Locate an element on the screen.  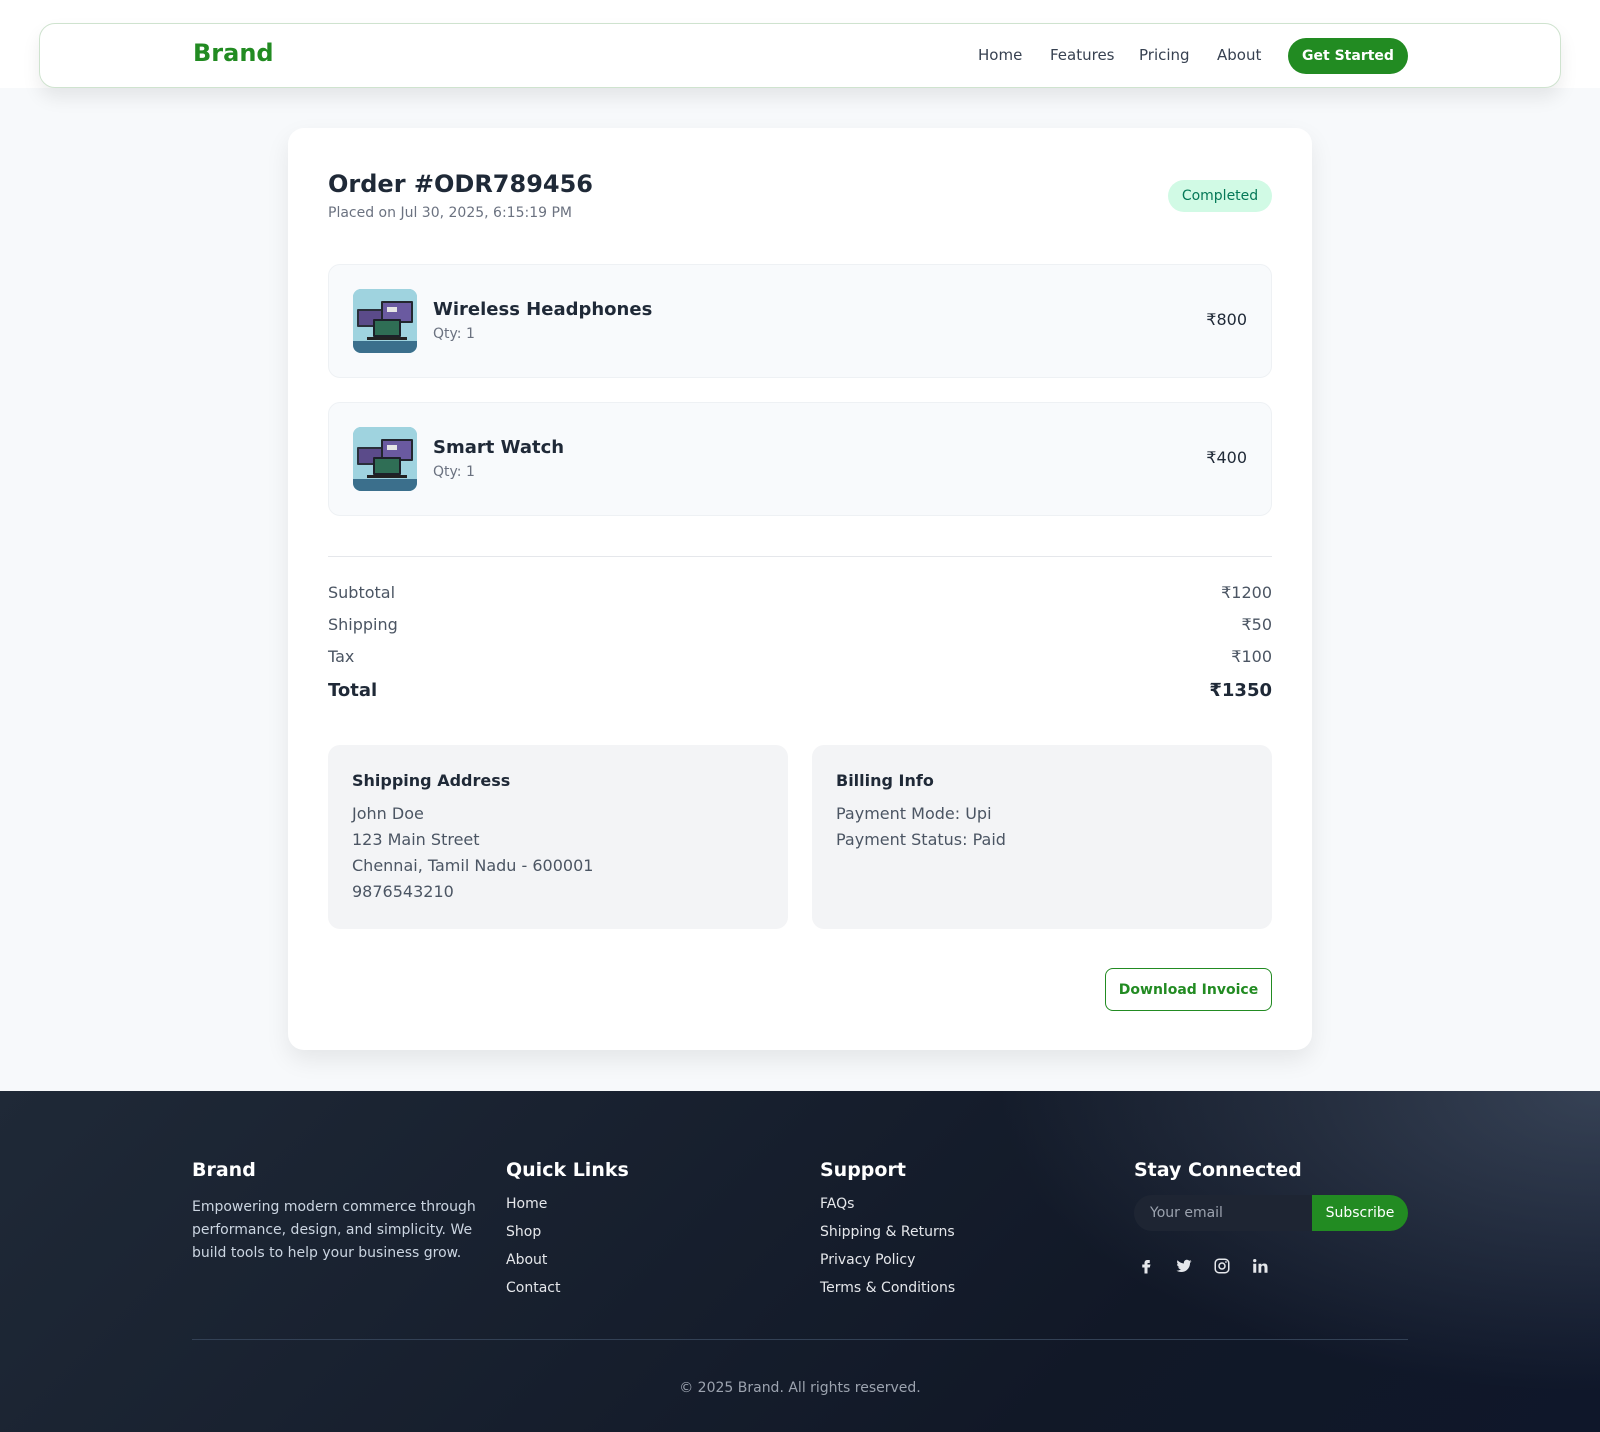
address-line: John Doe is located at coordinates (388, 813).